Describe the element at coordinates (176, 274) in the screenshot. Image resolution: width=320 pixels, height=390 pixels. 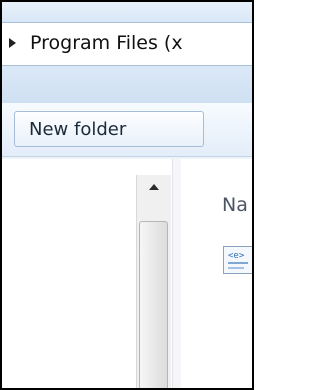
I see `pane-splitter` at that location.